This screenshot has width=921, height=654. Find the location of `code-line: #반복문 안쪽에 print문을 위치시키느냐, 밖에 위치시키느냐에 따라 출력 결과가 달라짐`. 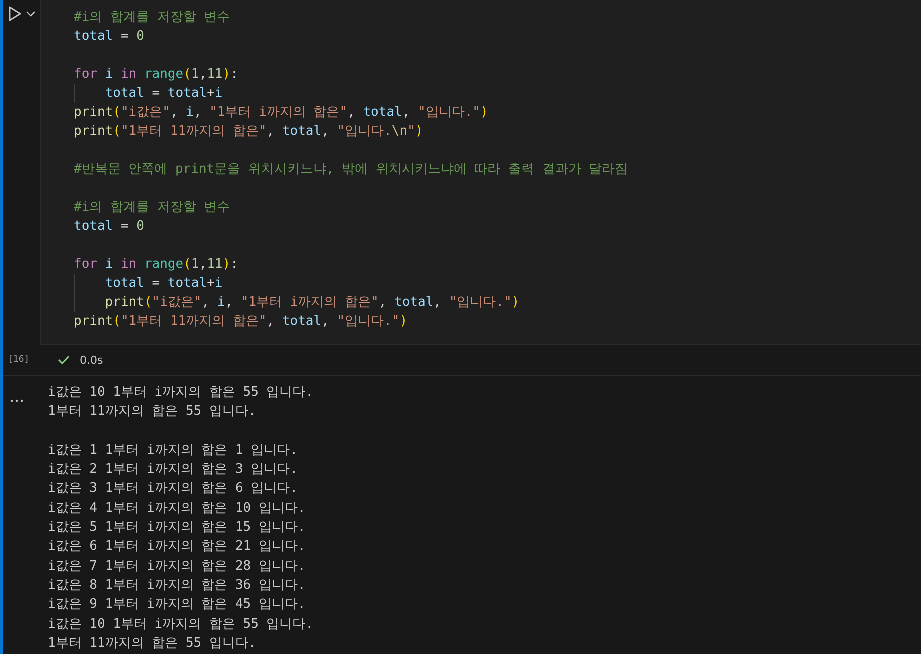

code-line: #반복문 안쪽에 print문을 위치시키느냐, 밖에 위치시키느냐에 따라 출력 결과가 달라짐 is located at coordinates (352, 170).